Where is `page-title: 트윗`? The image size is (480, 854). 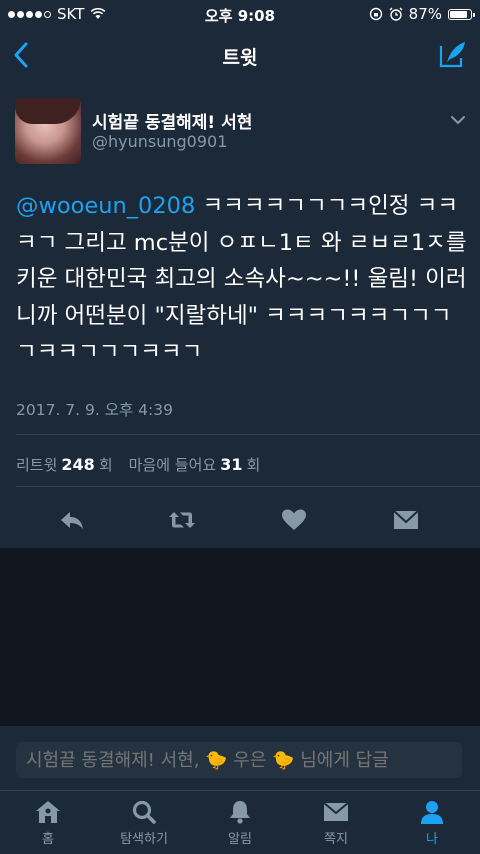
page-title: 트윗 is located at coordinates (240, 58).